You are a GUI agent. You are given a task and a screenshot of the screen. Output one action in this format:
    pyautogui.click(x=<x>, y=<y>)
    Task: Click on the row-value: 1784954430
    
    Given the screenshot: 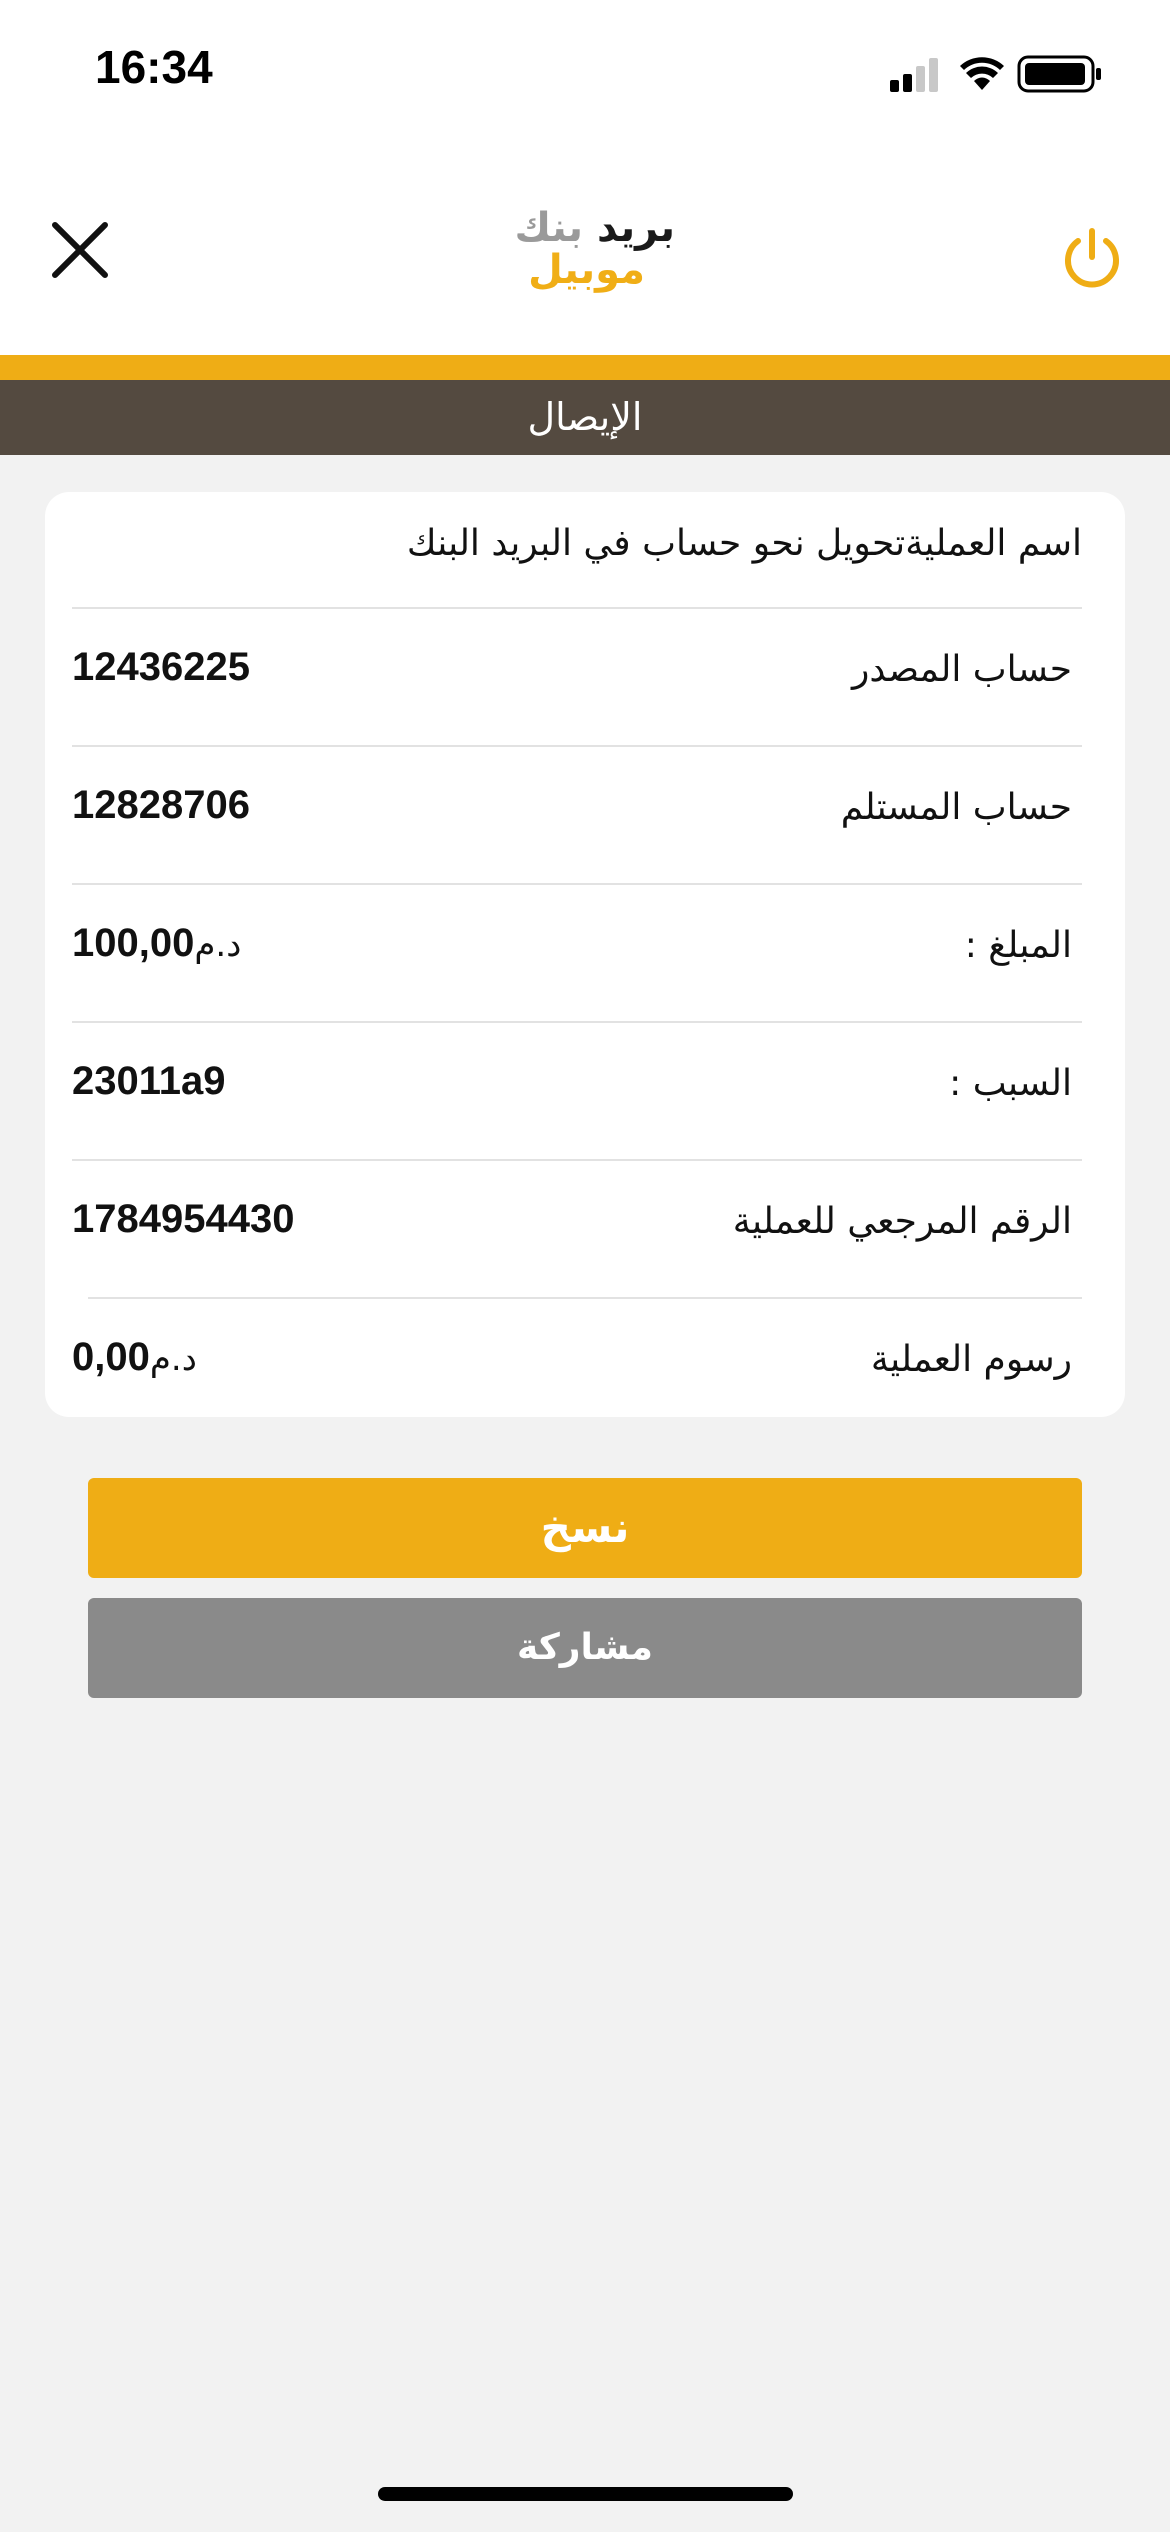 What is the action you would take?
    pyautogui.click(x=183, y=1219)
    